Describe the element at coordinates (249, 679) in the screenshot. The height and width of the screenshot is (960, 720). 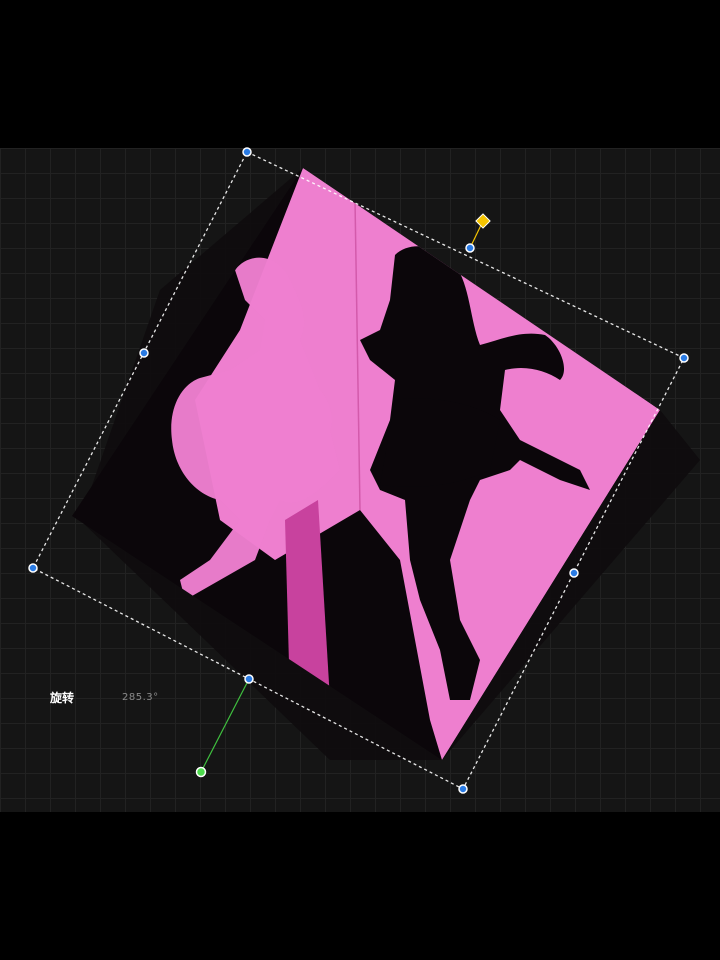
I see `edge-handle-bottom-left` at that location.